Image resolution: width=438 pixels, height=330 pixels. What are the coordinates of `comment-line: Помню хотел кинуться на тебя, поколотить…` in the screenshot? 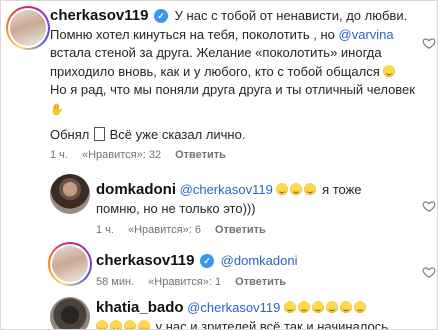 It's located at (194, 34).